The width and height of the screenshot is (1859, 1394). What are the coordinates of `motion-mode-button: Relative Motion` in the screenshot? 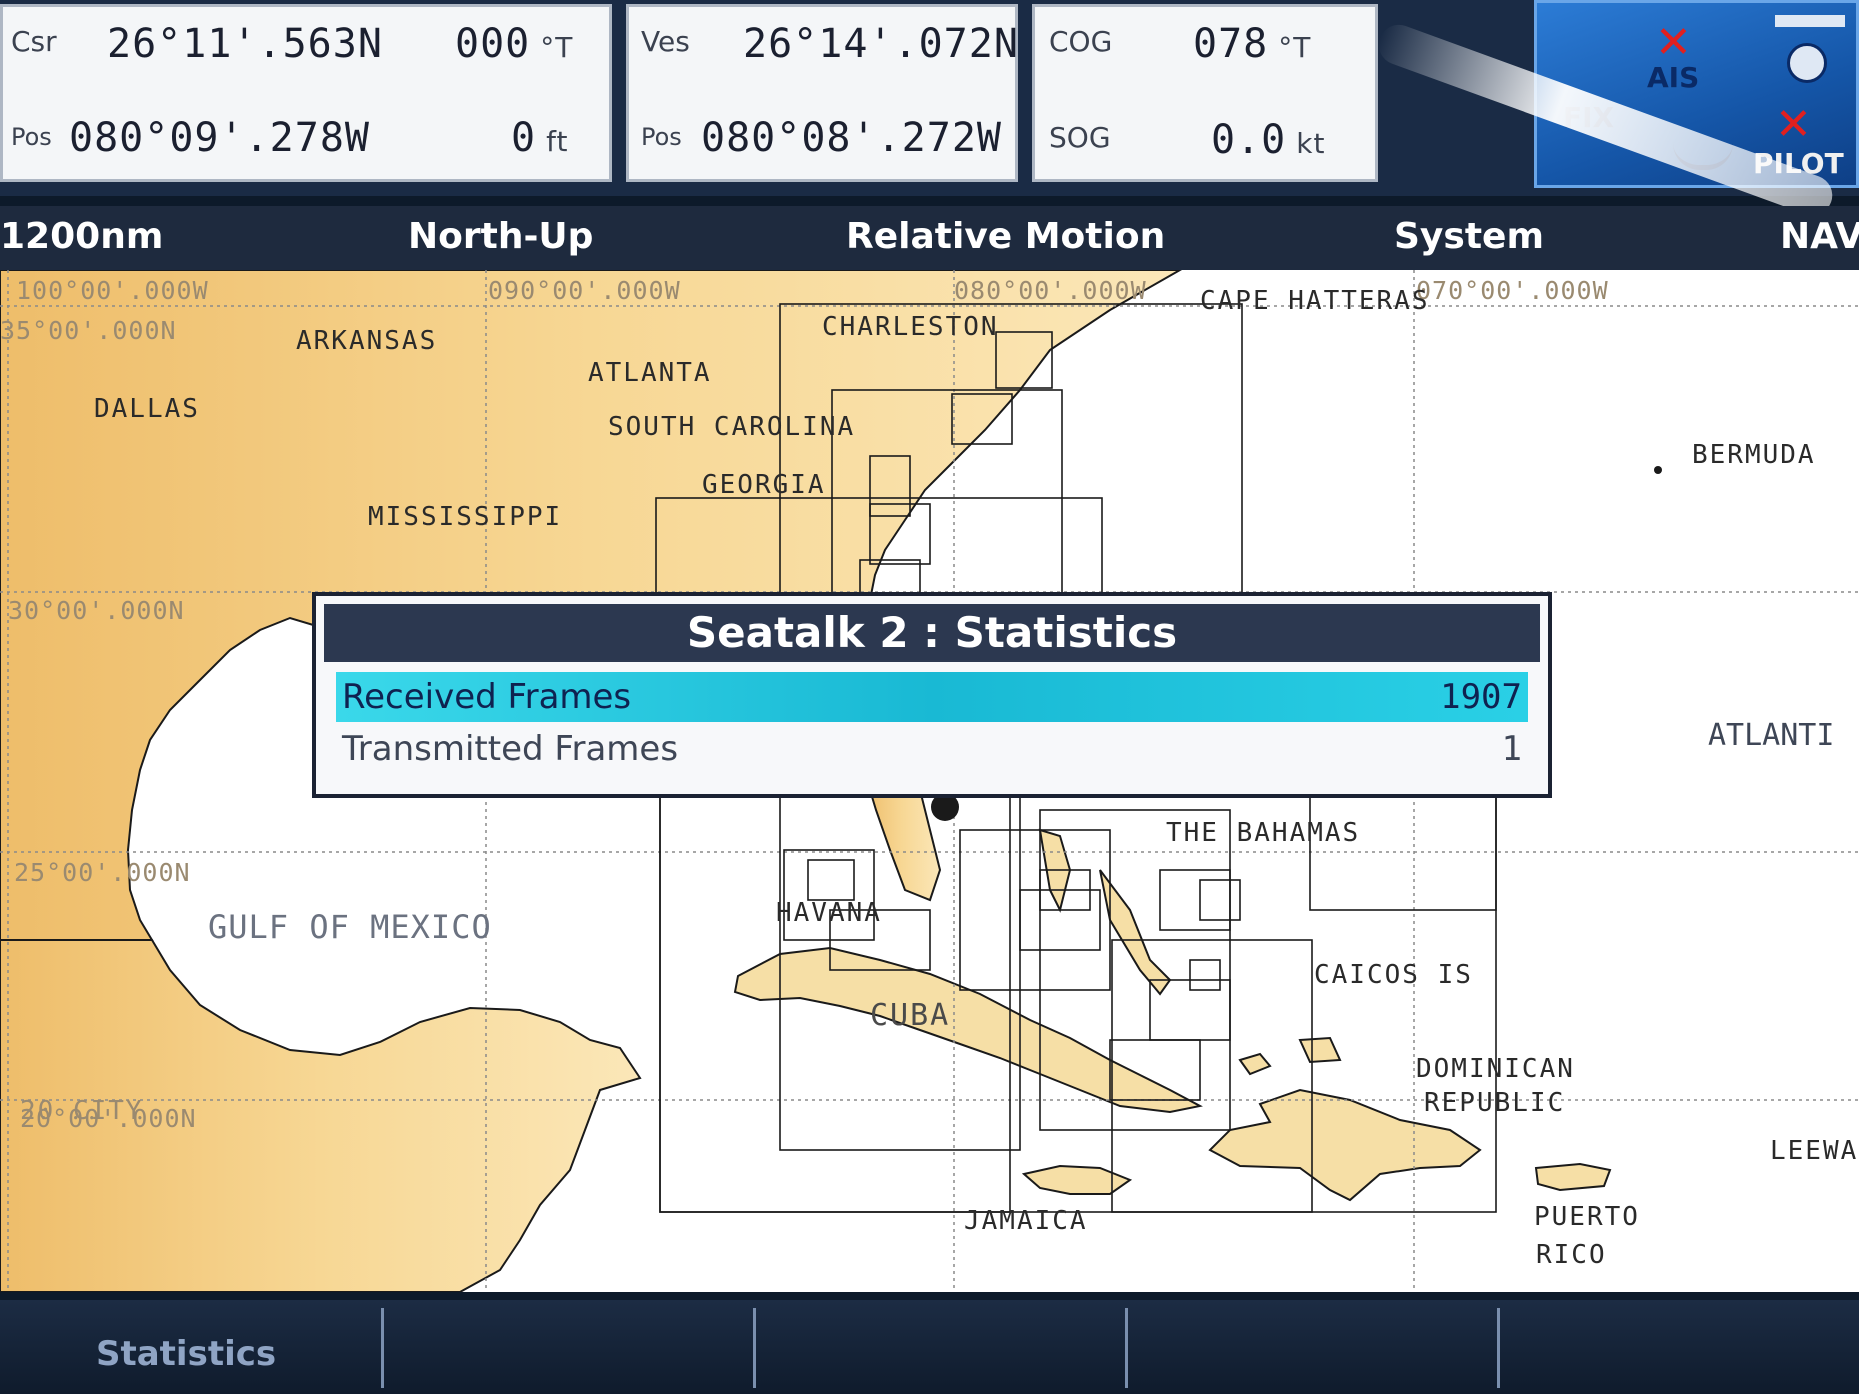 It's located at (1005, 236).